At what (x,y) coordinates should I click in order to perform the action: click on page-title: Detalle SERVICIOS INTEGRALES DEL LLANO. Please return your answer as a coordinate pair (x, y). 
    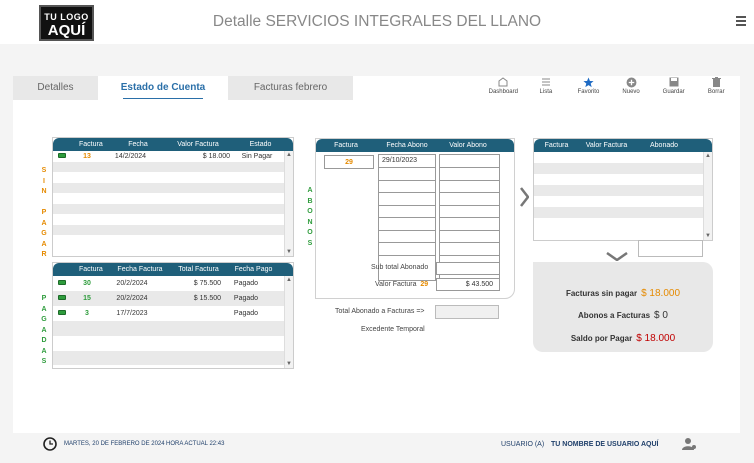
    Looking at the image, I should click on (377, 21).